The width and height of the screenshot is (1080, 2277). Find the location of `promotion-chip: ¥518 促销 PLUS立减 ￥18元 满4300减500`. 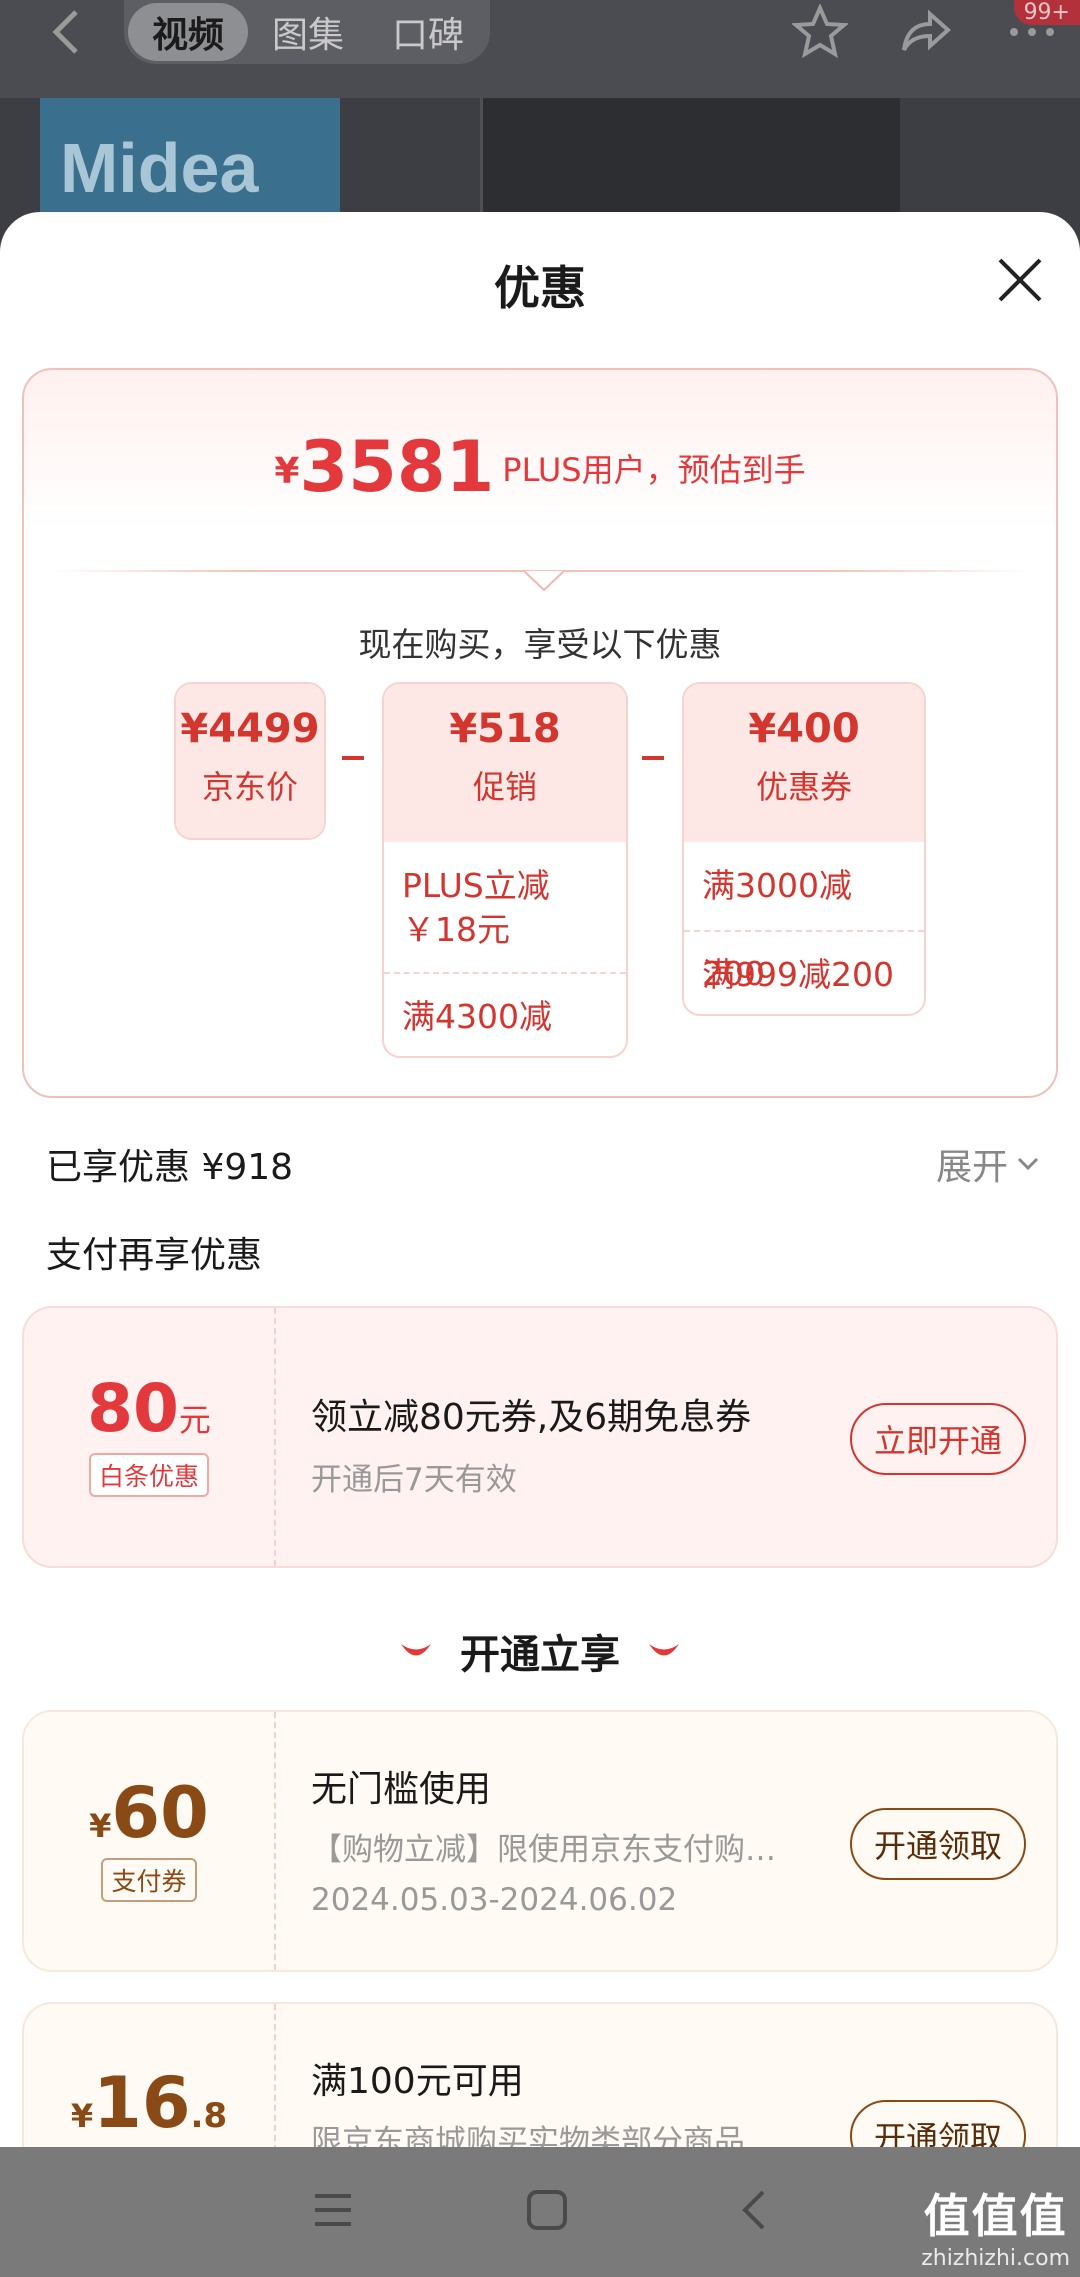

promotion-chip: ¥518 促销 PLUS立减 ￥18元 满4300减500 is located at coordinates (505, 870).